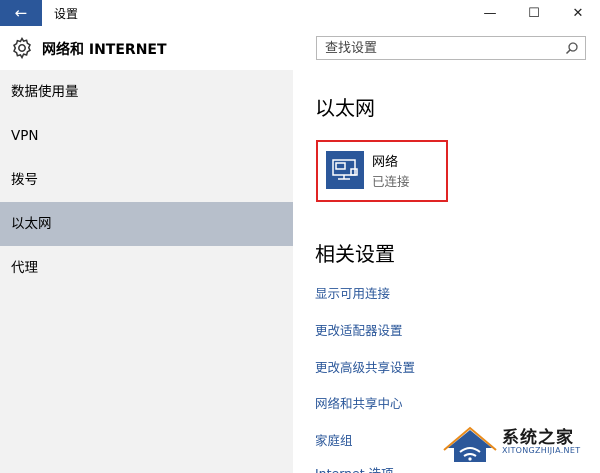 The width and height of the screenshot is (600, 473). I want to click on section-title: 以太网, so click(345, 108).